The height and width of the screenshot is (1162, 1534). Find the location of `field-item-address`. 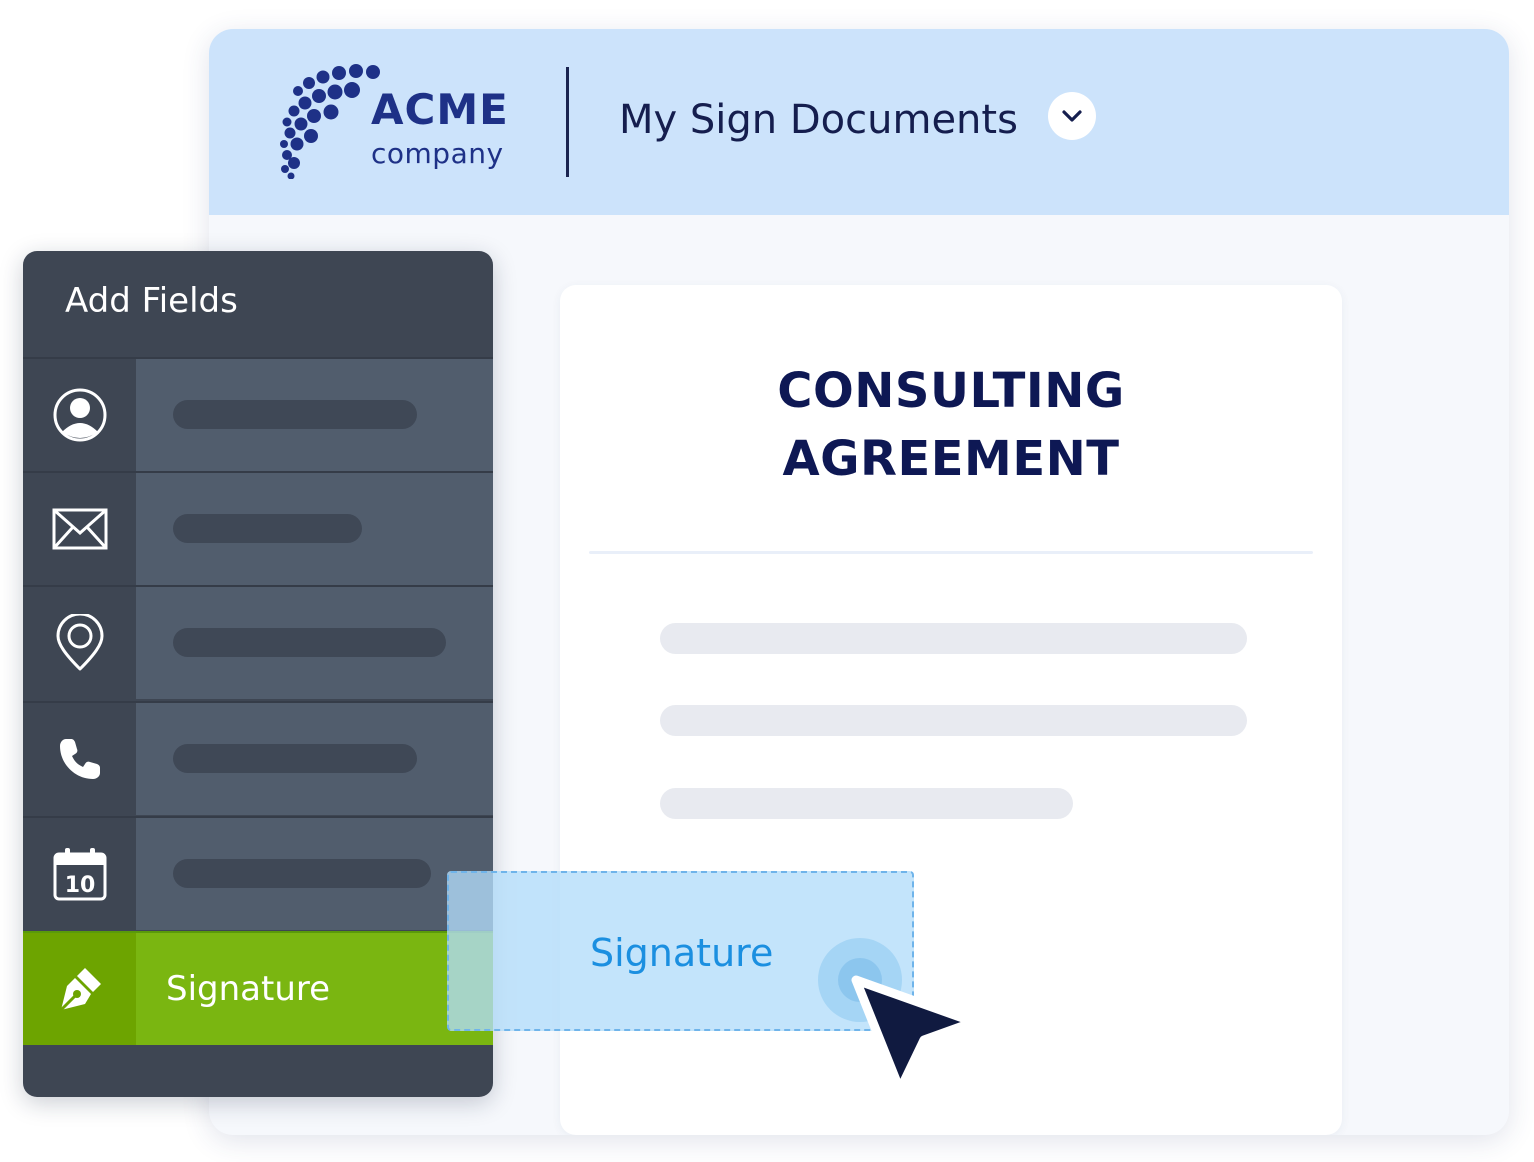

field-item-address is located at coordinates (258, 642).